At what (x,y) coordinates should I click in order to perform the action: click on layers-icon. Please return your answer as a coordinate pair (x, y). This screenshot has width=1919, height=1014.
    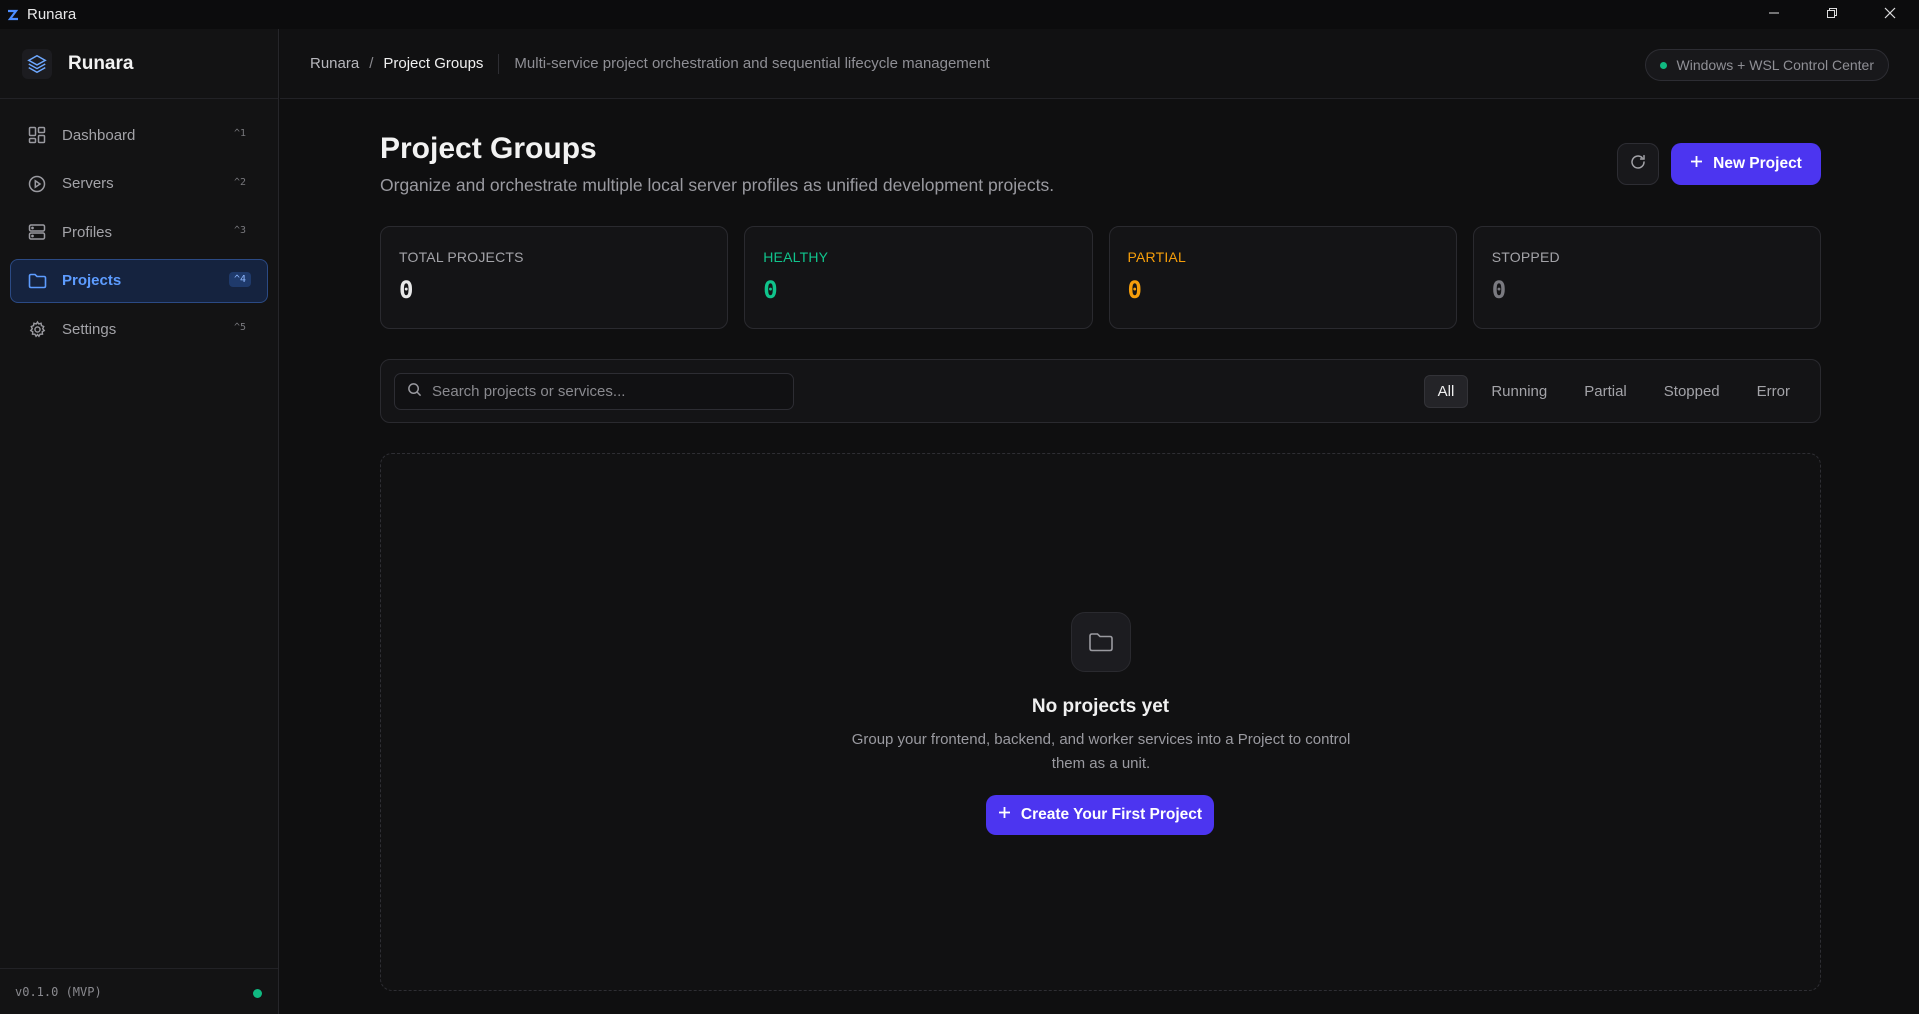
    Looking at the image, I should click on (37, 63).